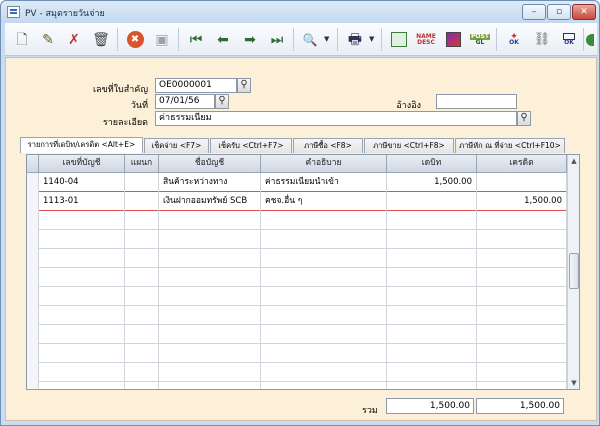  Describe the element at coordinates (409, 145) in the screenshot. I see `tab-sales-tax: ภาษีขาย <Ctrl+F8>` at that location.